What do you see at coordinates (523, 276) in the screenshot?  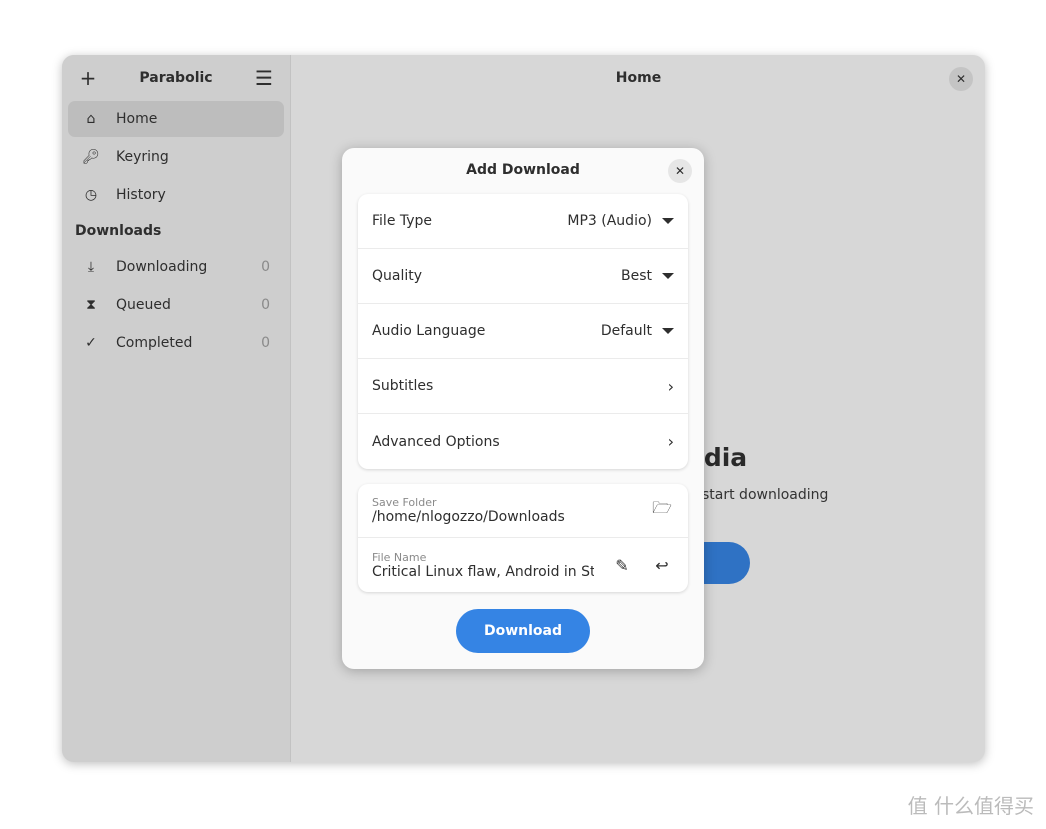 I see `quality-dropdown: Quality Best` at bounding box center [523, 276].